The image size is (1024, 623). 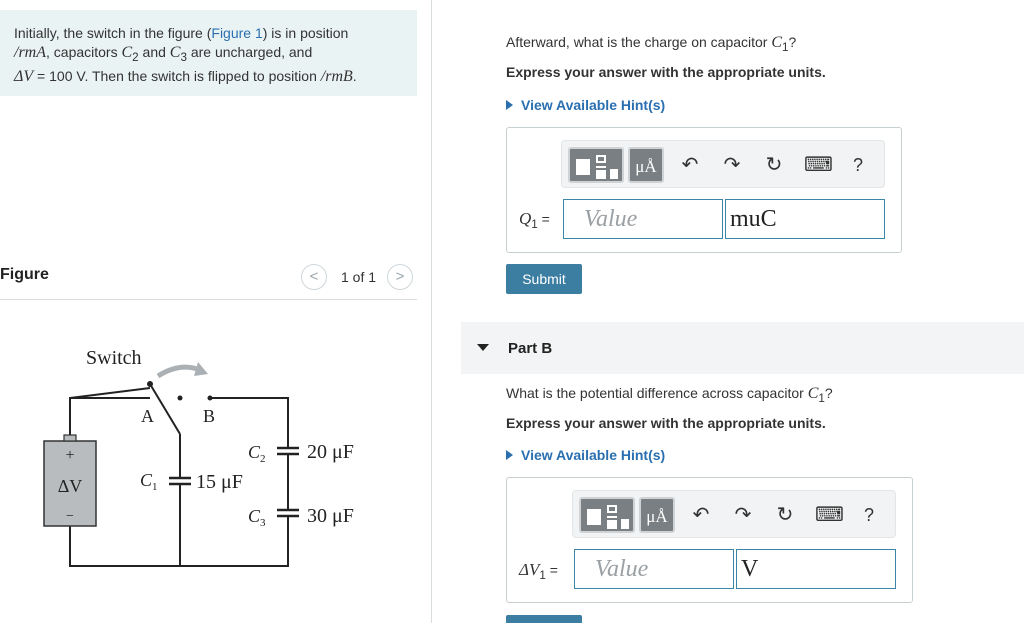 I want to click on wire-top-right, so click(x=249, y=422).